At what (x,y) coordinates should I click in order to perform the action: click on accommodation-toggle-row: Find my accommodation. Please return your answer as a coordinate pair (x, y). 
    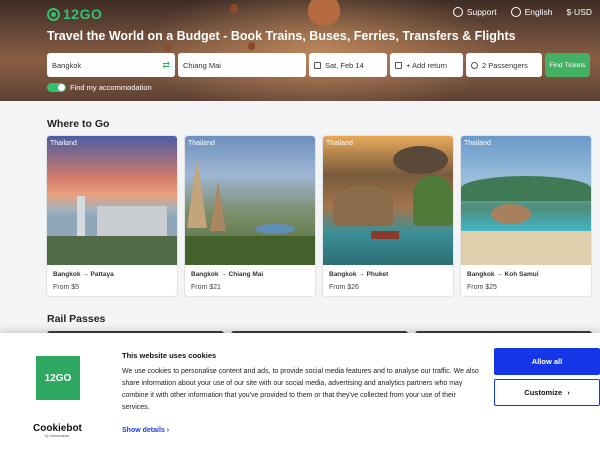
    Looking at the image, I should click on (99, 87).